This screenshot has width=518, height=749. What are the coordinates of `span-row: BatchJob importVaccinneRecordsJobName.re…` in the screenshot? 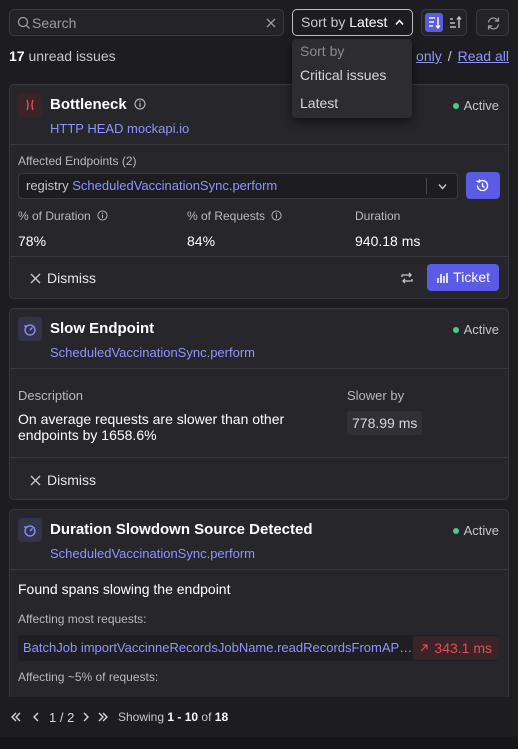 It's located at (258, 648).